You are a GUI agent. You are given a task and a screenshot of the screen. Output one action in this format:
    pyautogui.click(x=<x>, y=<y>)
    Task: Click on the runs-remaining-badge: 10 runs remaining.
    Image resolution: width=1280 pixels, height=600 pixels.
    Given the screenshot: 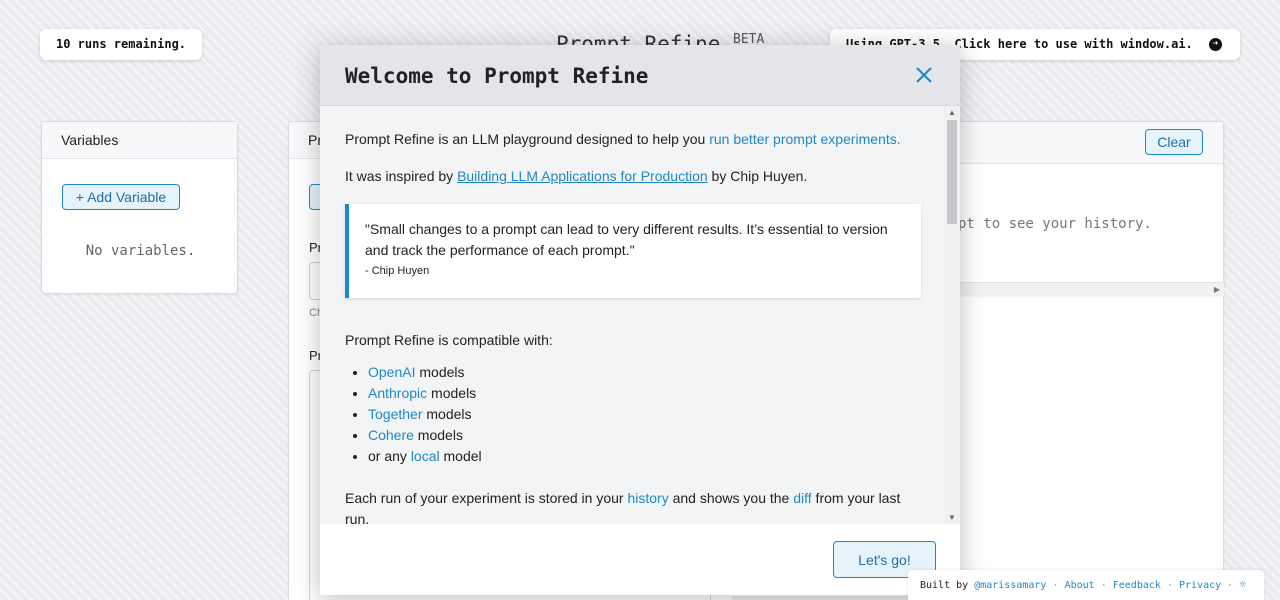 What is the action you would take?
    pyautogui.click(x=121, y=44)
    